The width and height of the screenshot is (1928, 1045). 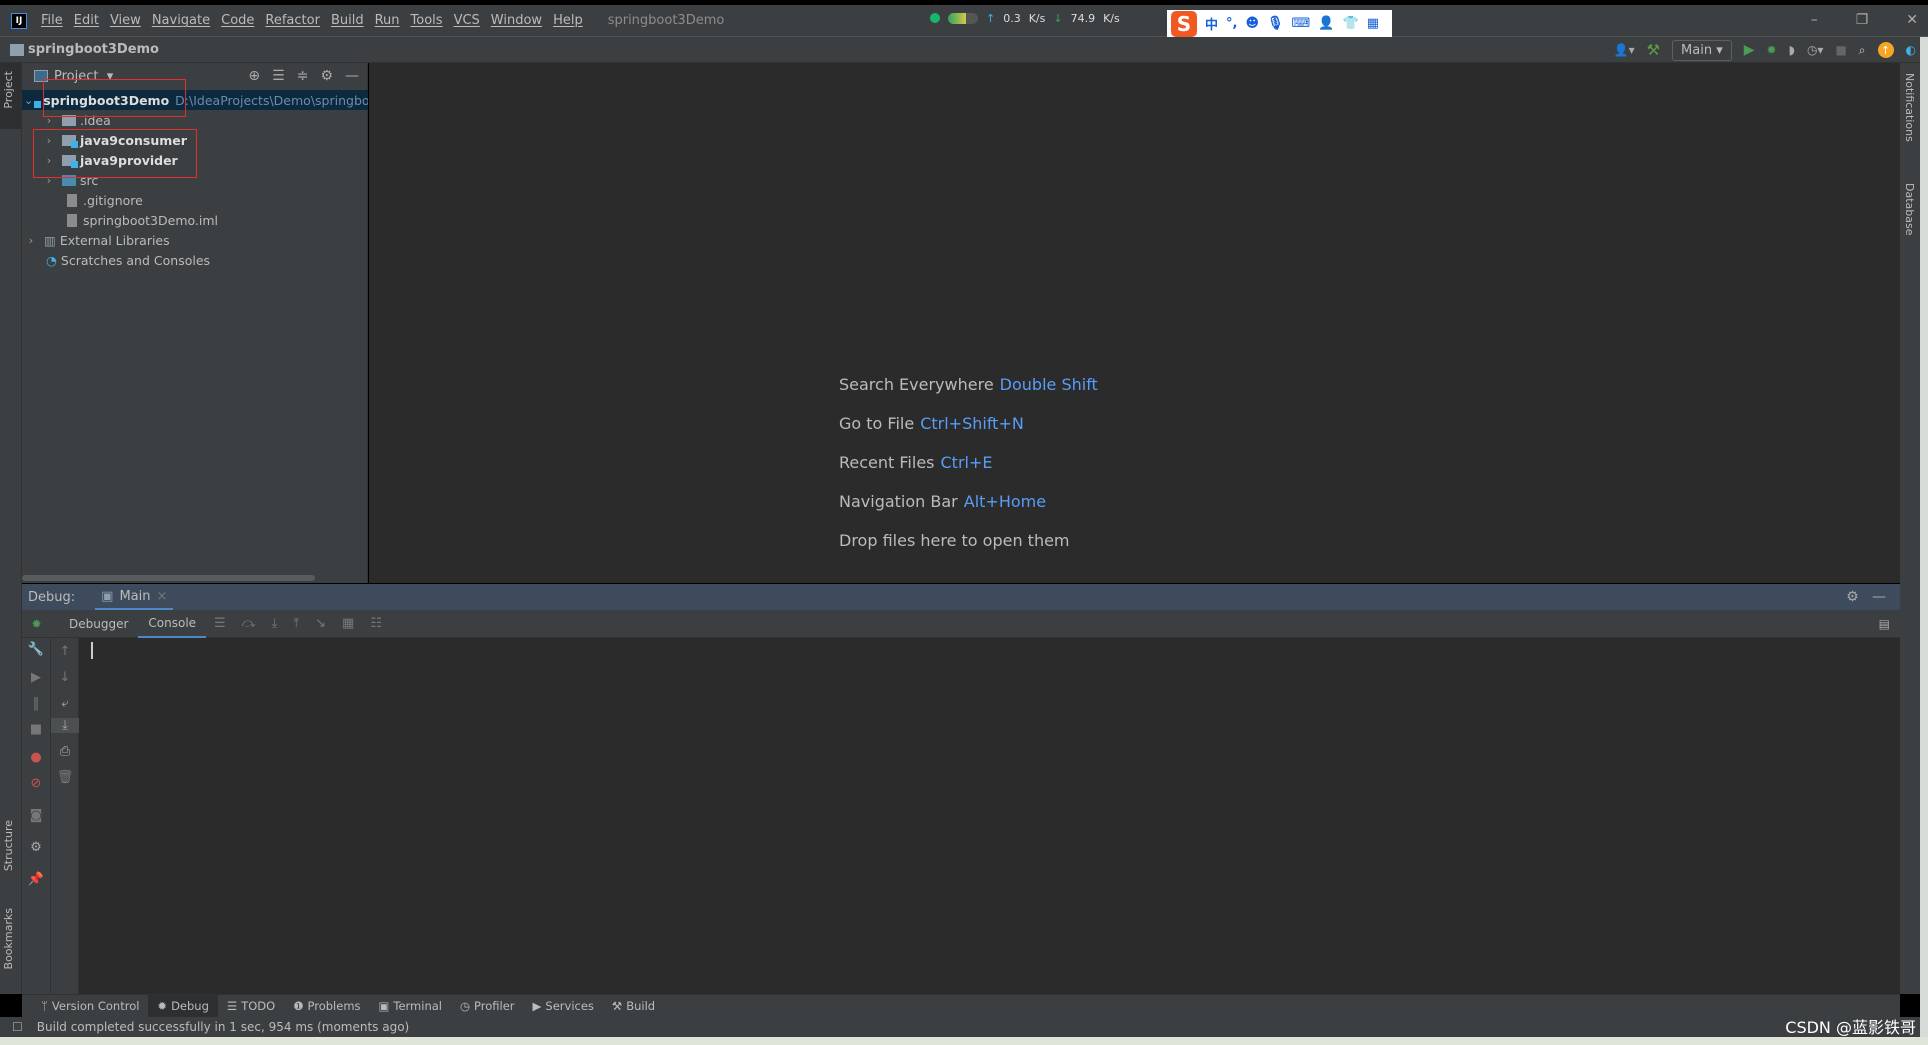 I want to click on tool-tab-terminal: ▣ Terminal, so click(x=410, y=1006).